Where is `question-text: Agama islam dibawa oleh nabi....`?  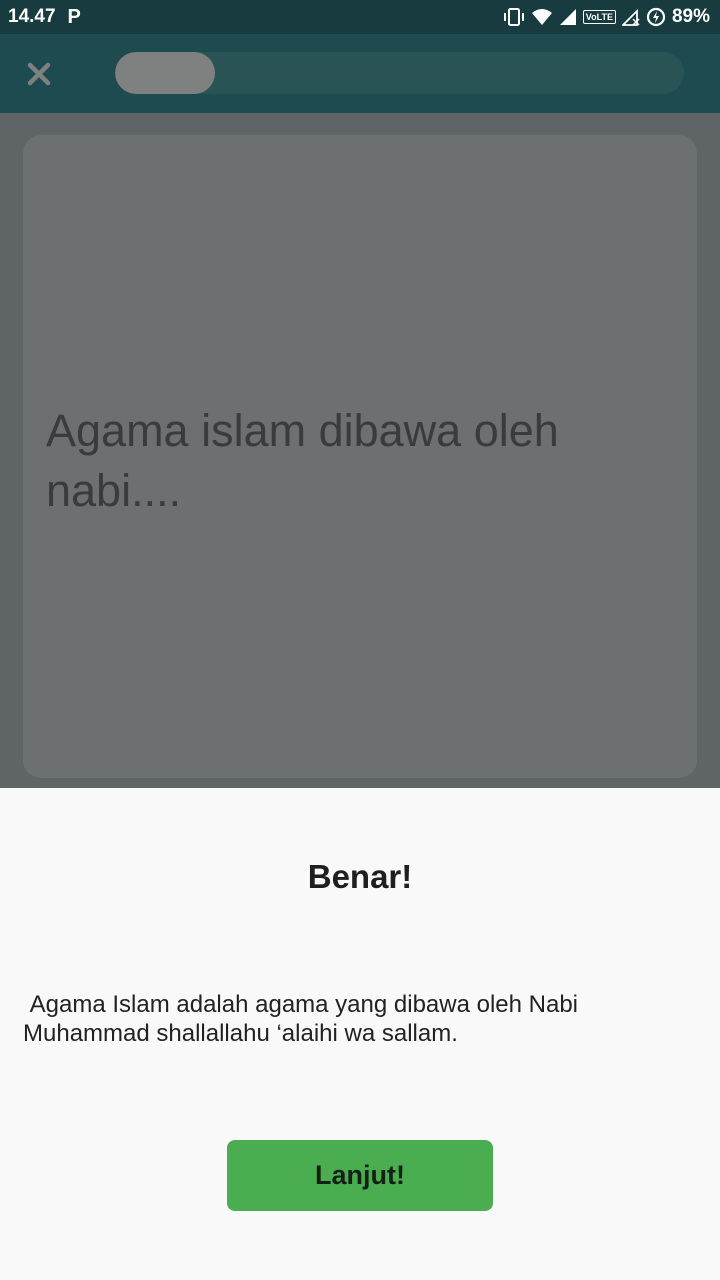 question-text: Agama islam dibawa oleh nabi.... is located at coordinates (302, 460).